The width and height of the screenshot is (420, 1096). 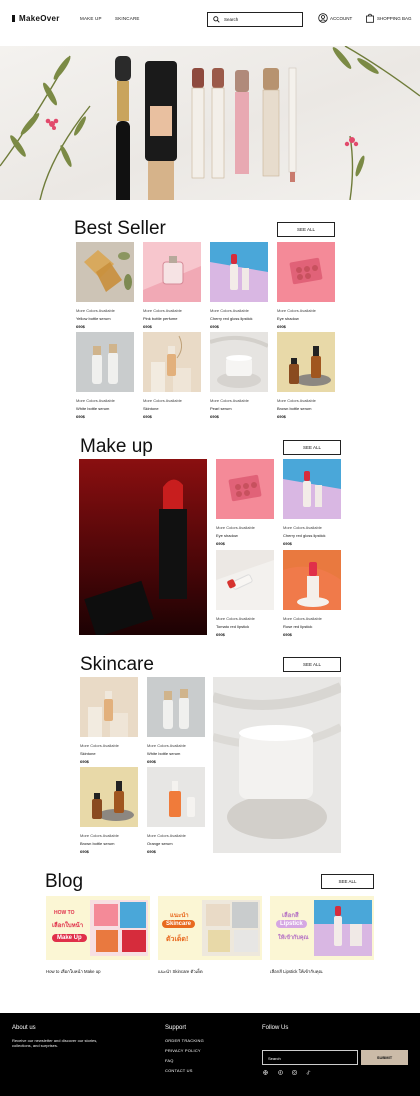 I want to click on account-link: ACCOUNT, so click(x=341, y=18).